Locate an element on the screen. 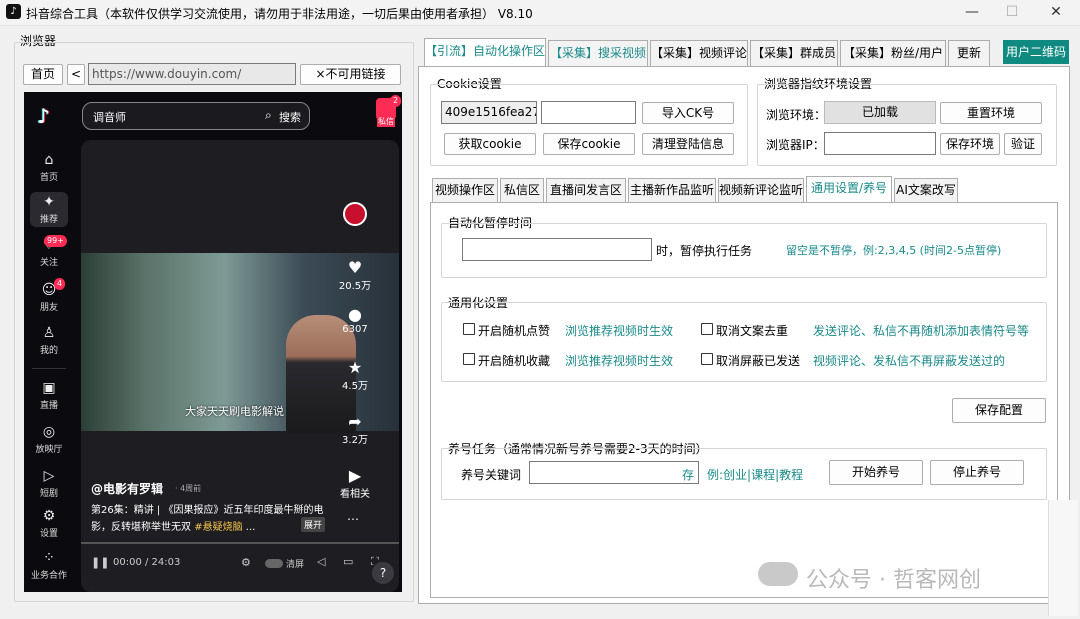 The image size is (1080, 619). video-time: 00:00 / 24:03 is located at coordinates (147, 562).